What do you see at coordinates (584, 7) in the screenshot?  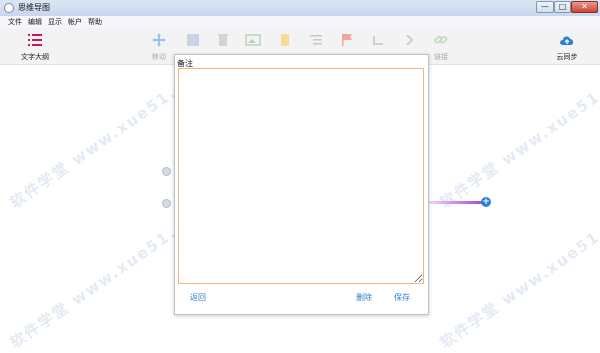 I see `close-button: ✕` at bounding box center [584, 7].